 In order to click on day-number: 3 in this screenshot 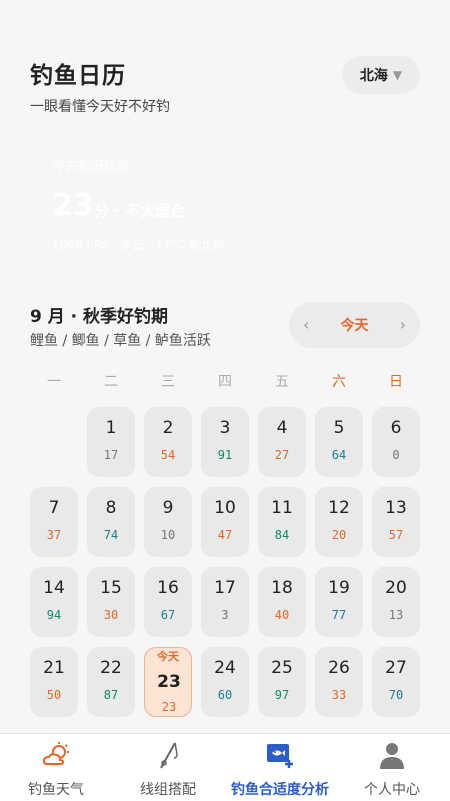, I will do `click(225, 428)`.